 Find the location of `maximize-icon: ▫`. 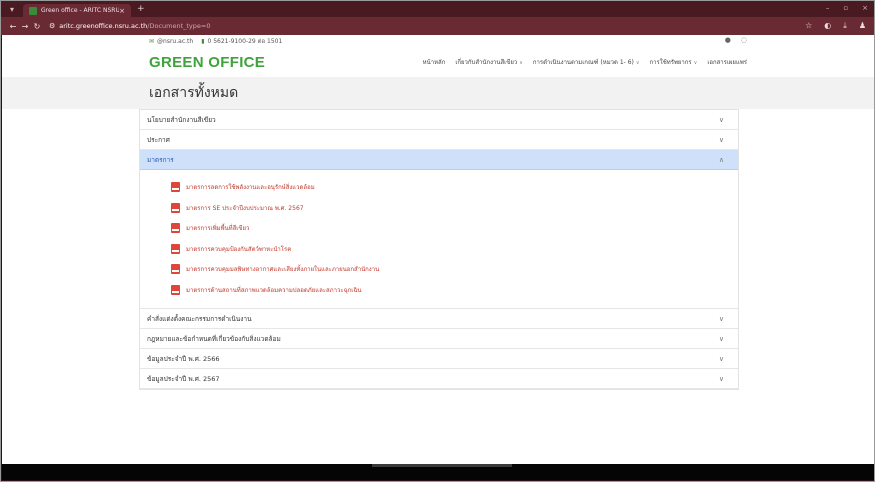

maximize-icon: ▫ is located at coordinates (845, 8).